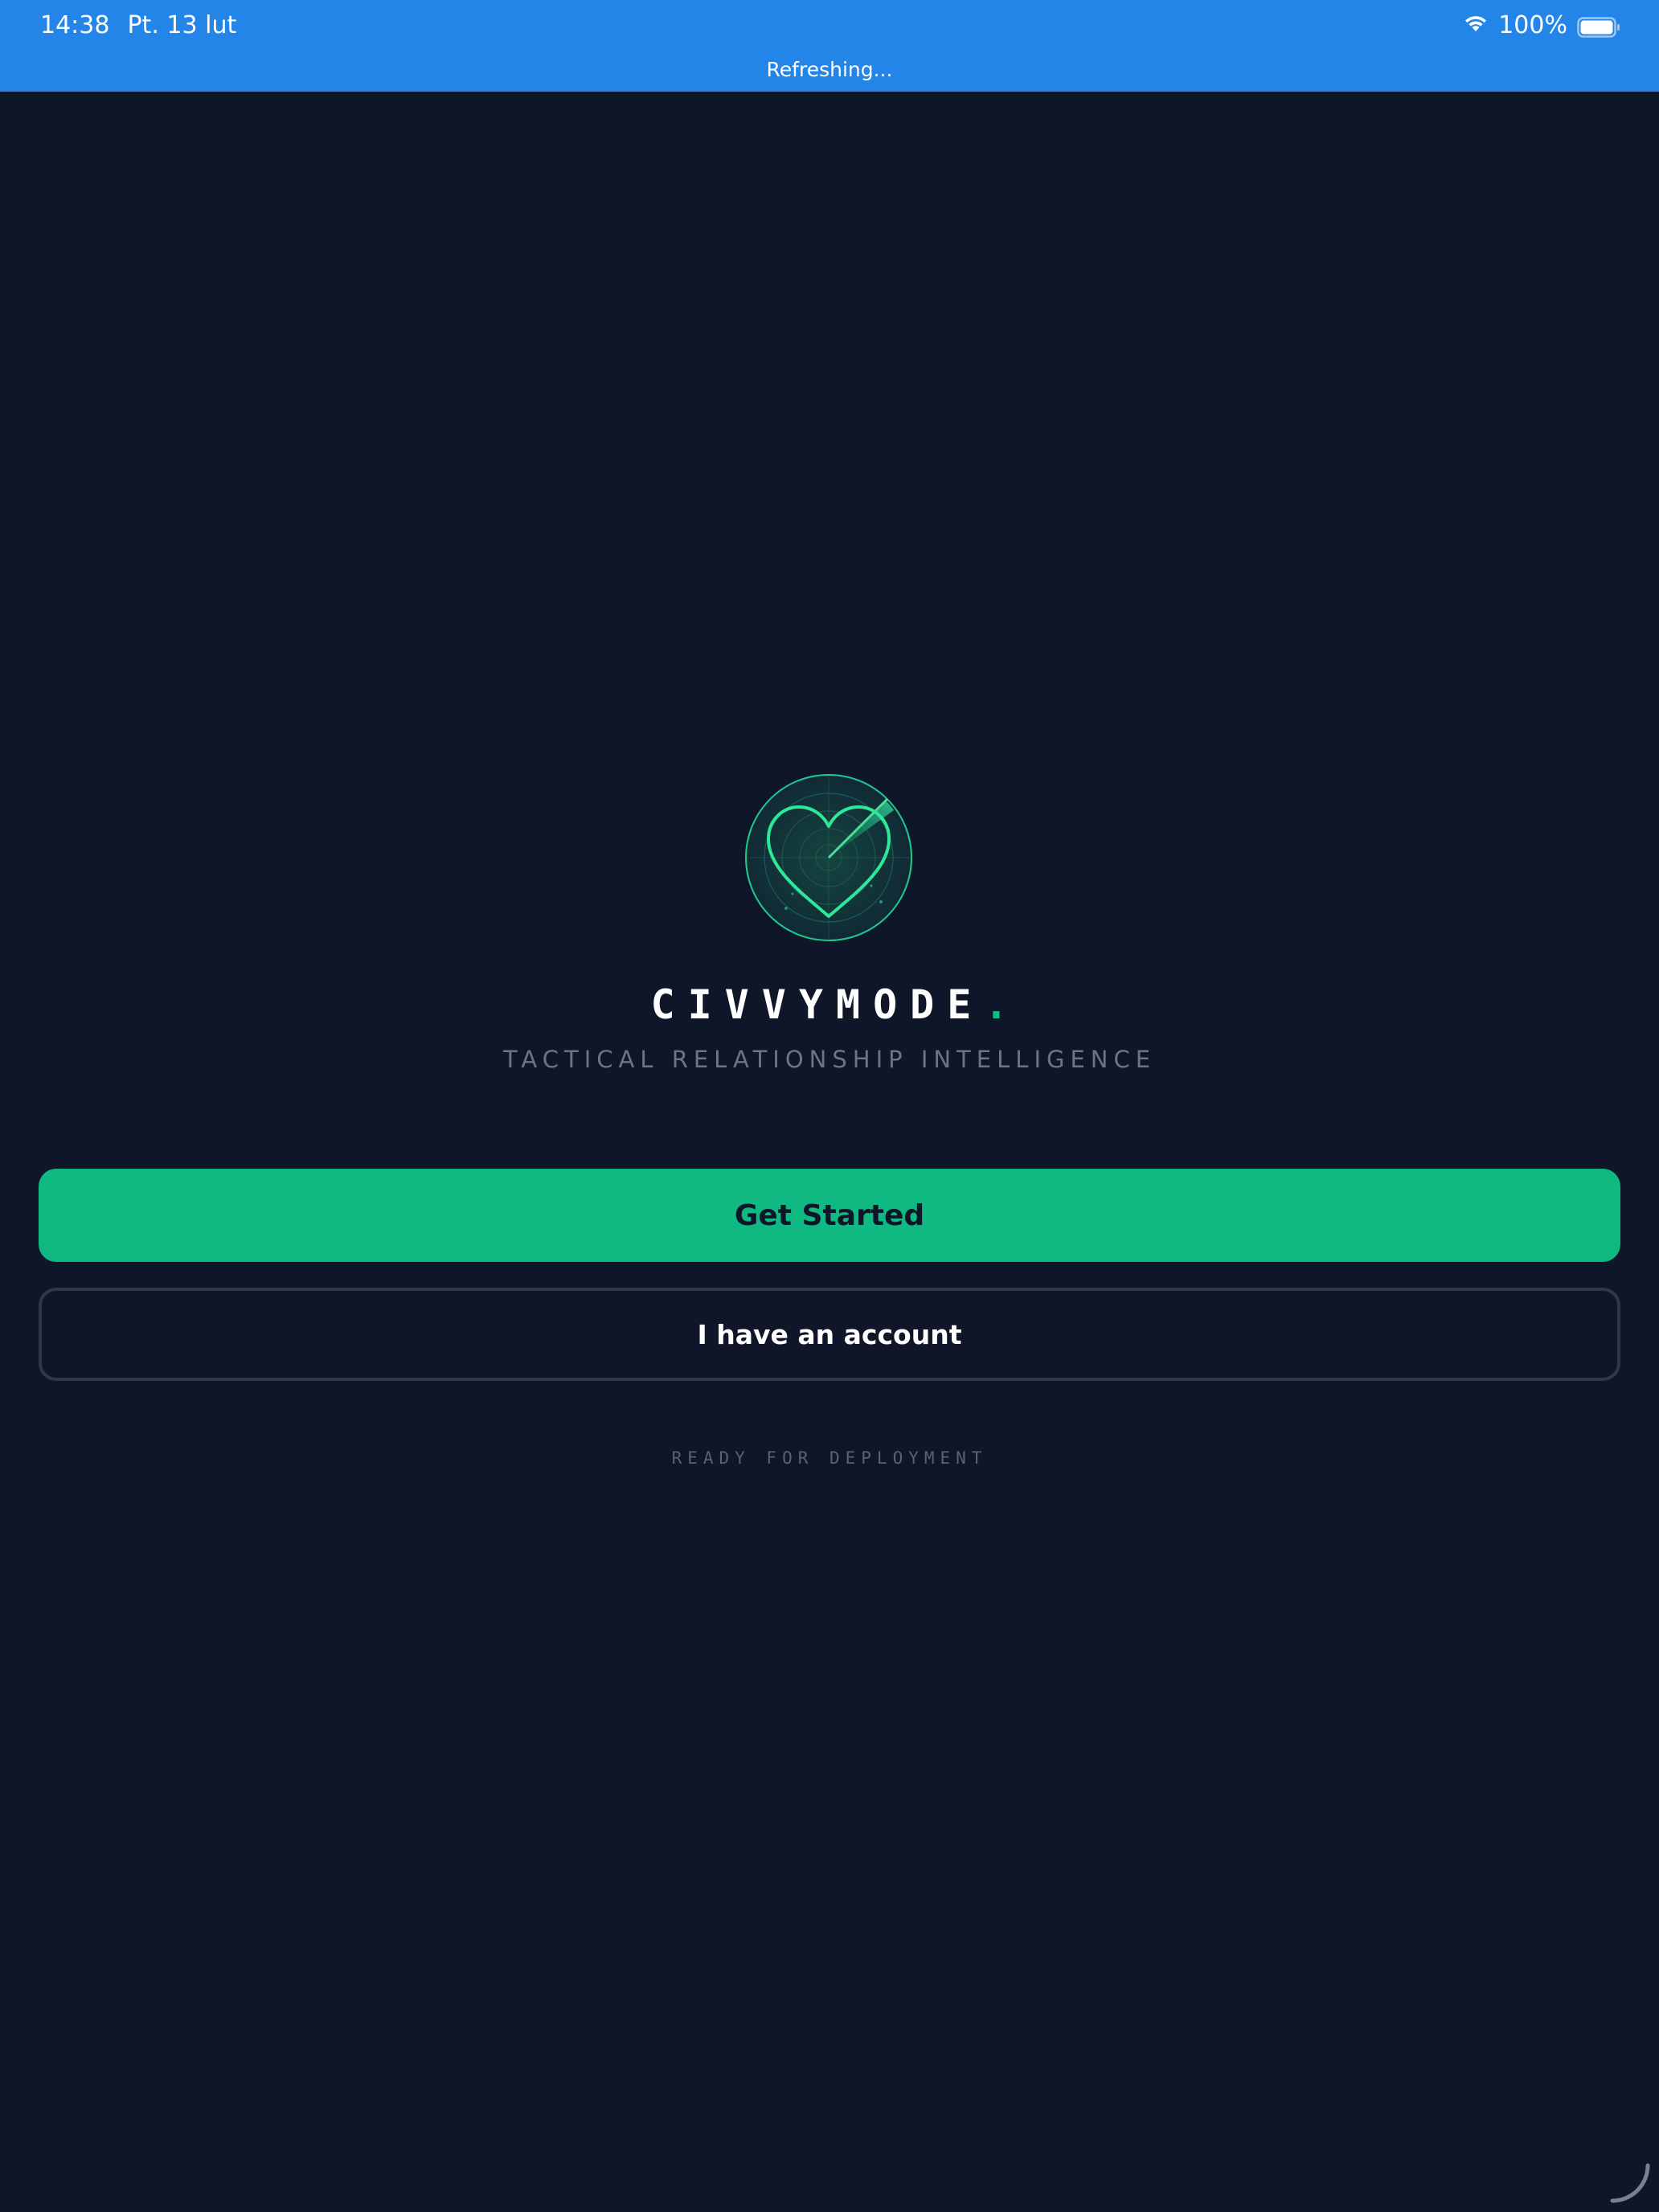  What do you see at coordinates (829, 1215) in the screenshot?
I see `get-started-button: Get Started` at bounding box center [829, 1215].